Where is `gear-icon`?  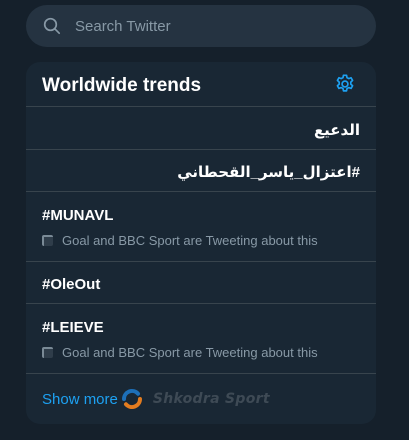
gear-icon is located at coordinates (345, 84).